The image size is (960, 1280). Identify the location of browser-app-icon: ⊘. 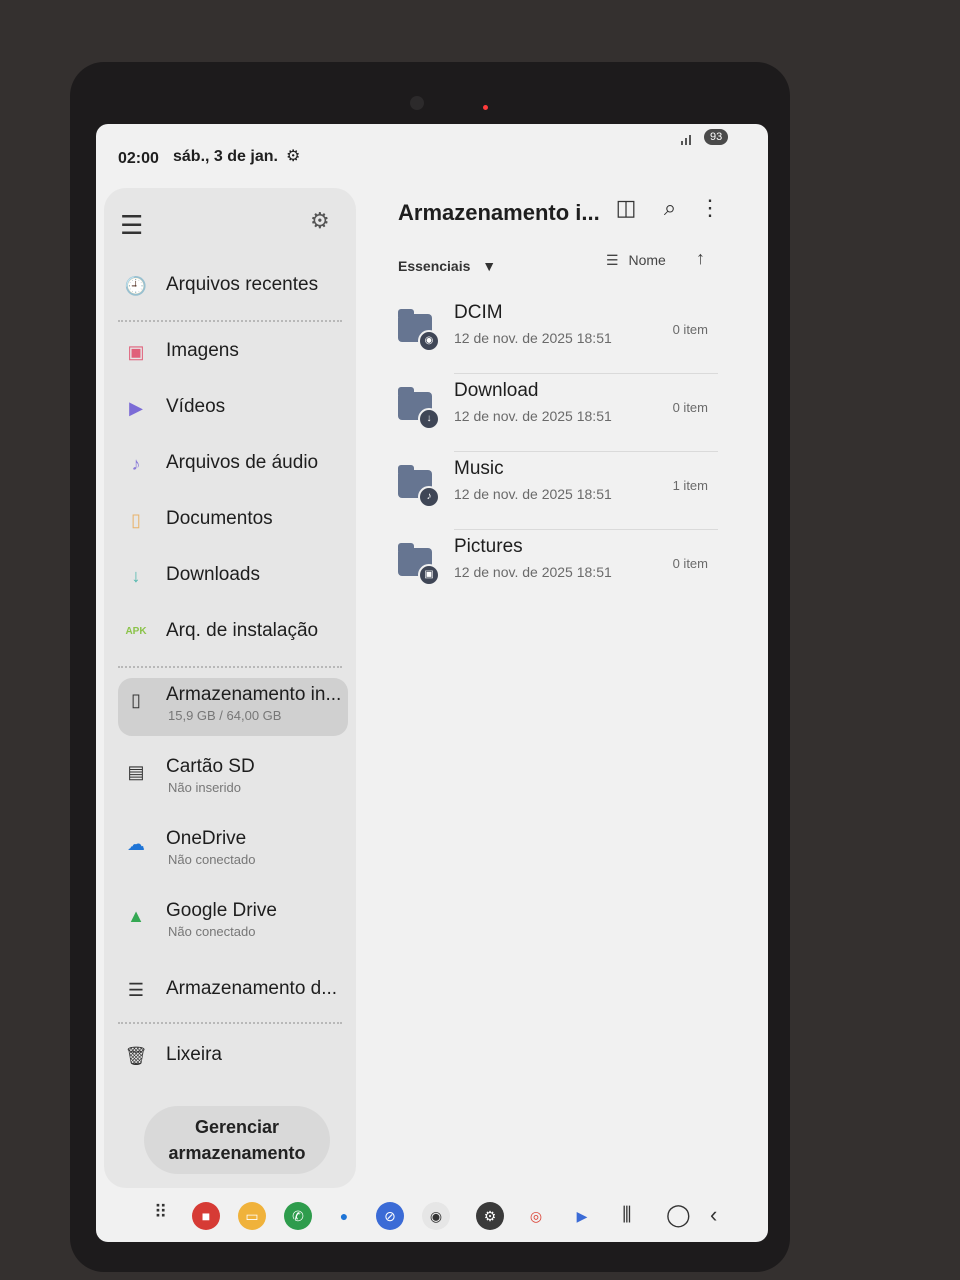
(390, 1216).